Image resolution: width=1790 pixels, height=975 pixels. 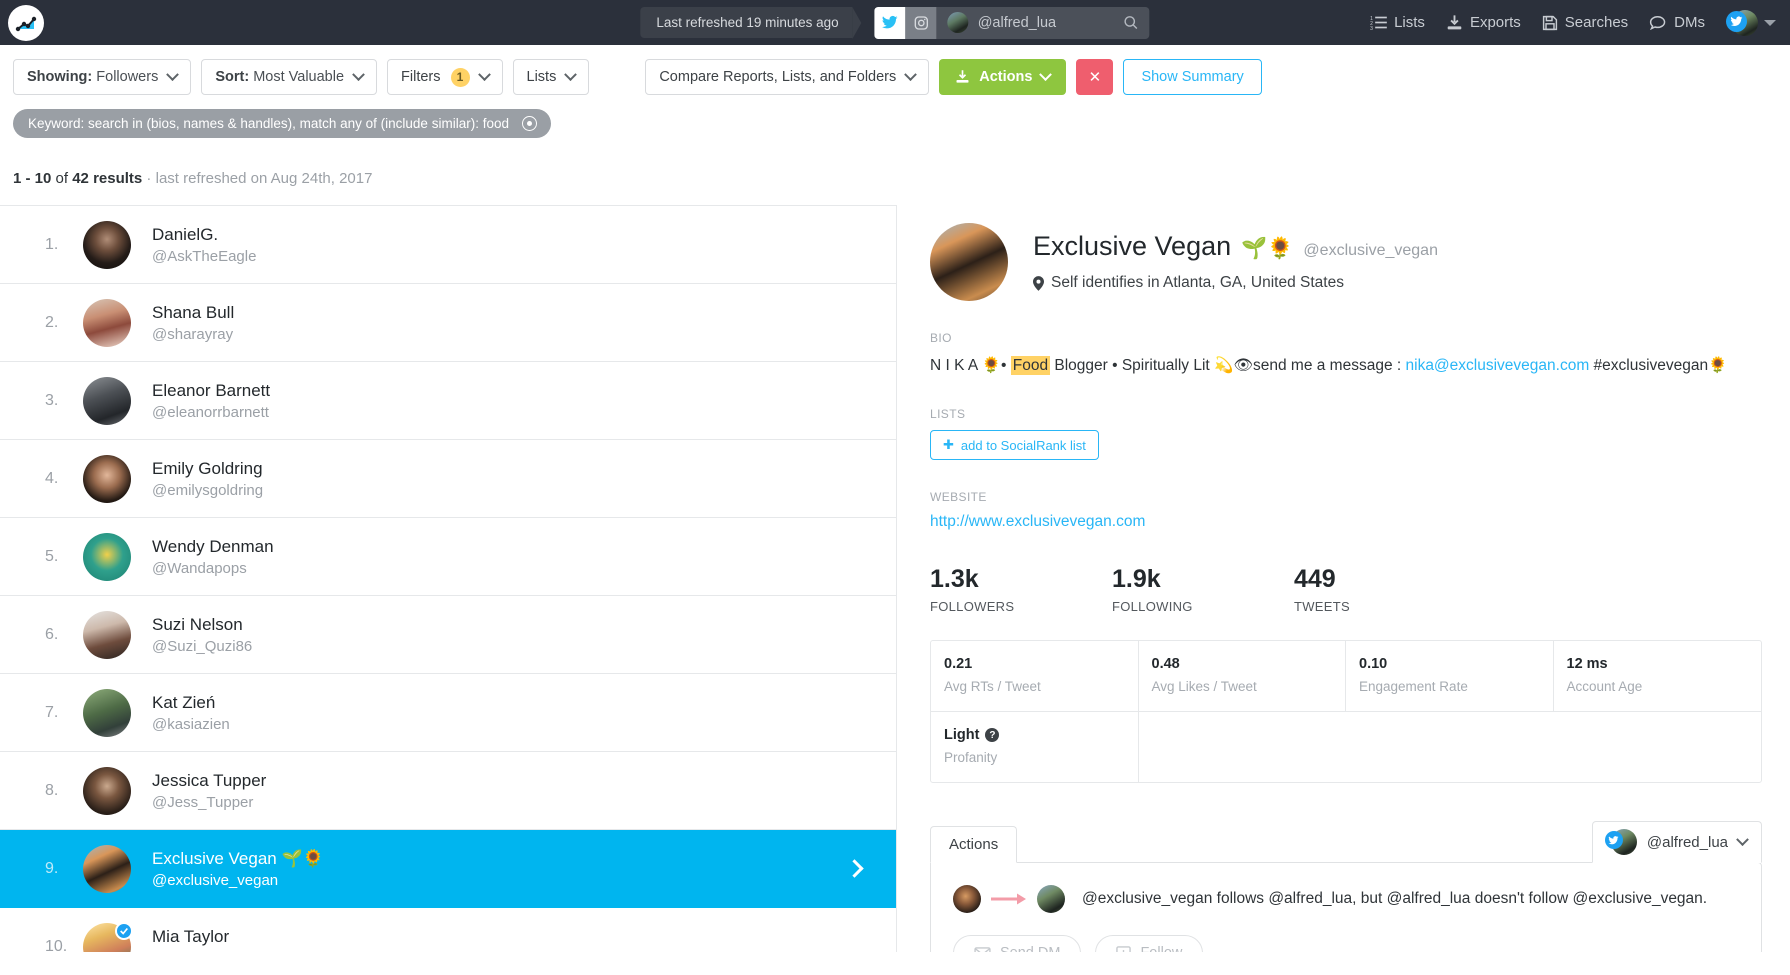 I want to click on add-to-list-label: add to SocialRank list, so click(x=1023, y=445).